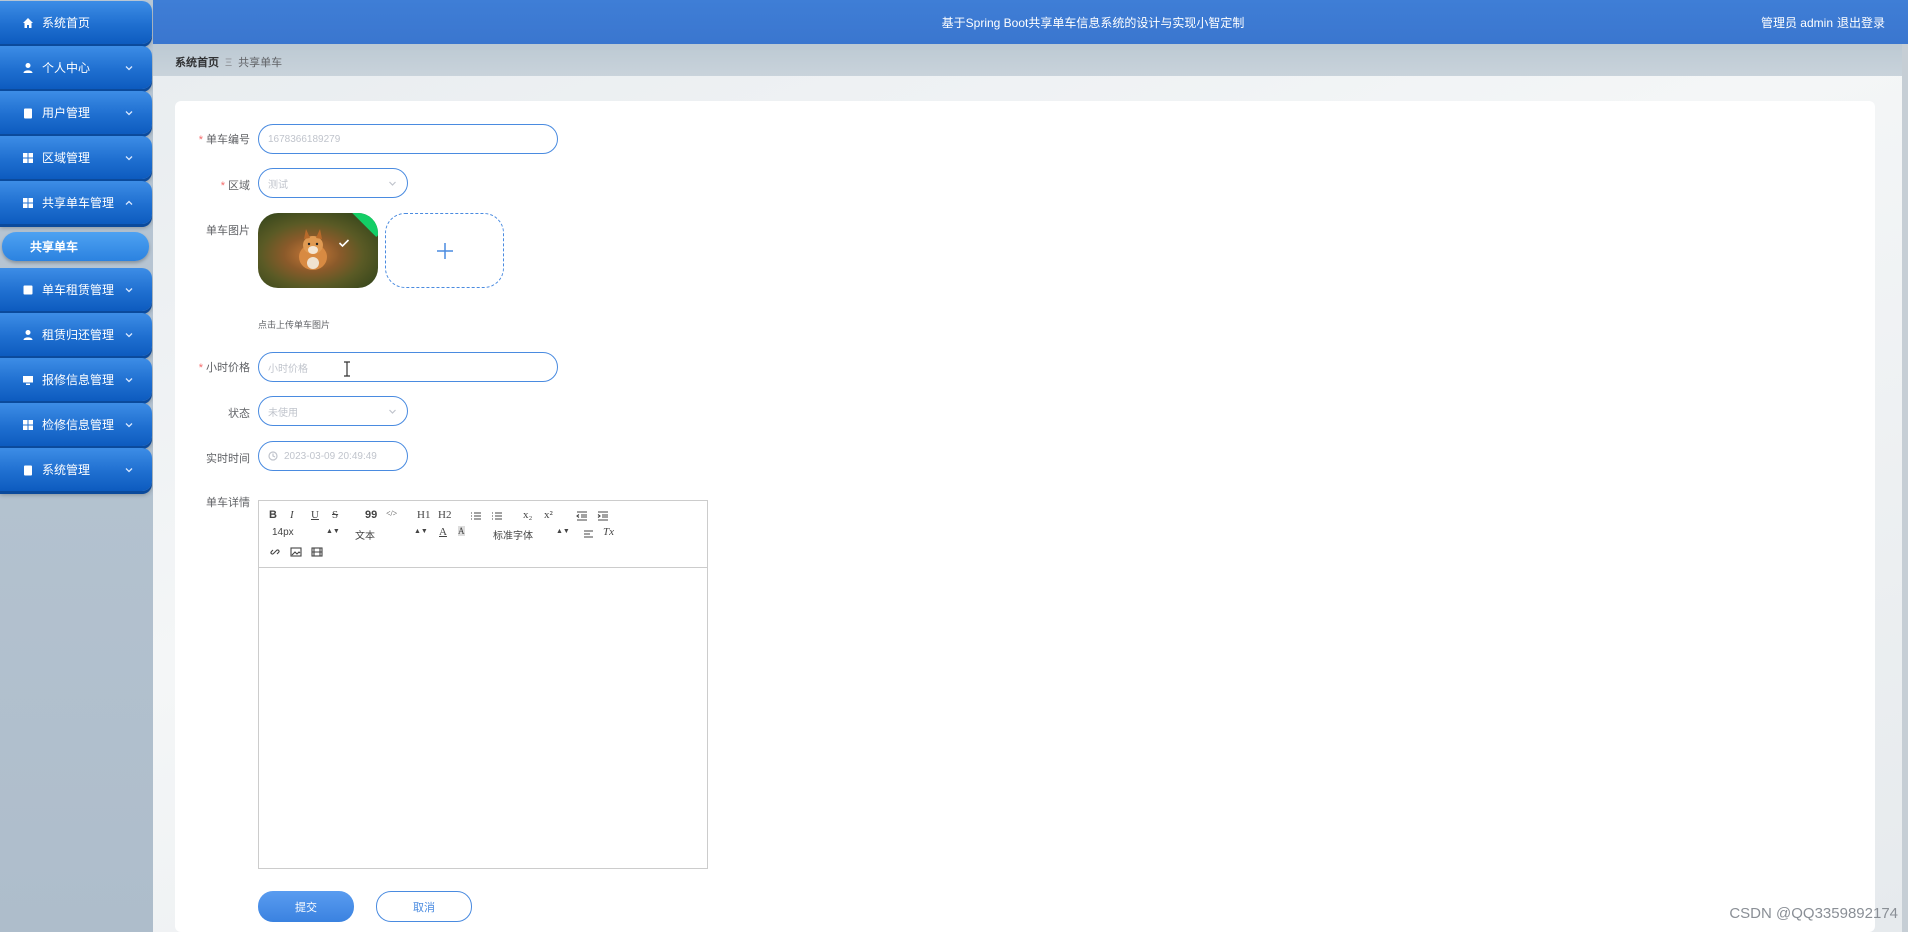 Image resolution: width=1908 pixels, height=932 pixels. I want to click on menu-label: 单车租赁管理, so click(78, 290).